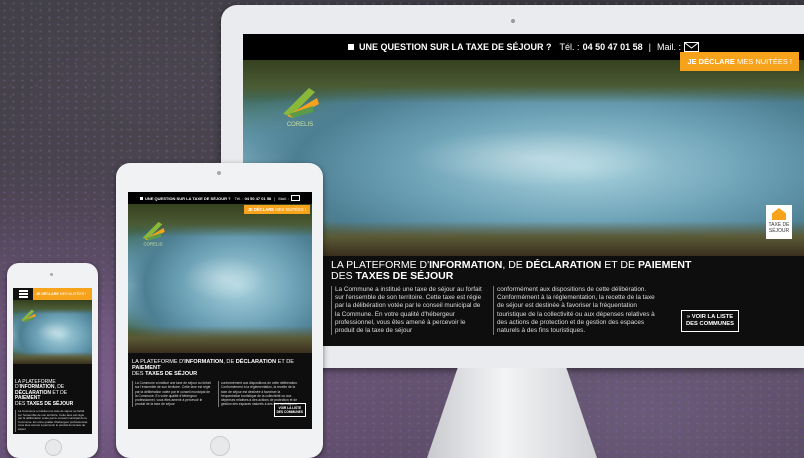 The width and height of the screenshot is (804, 458). Describe the element at coordinates (23, 294) in the screenshot. I see `hamburger-menu-icon` at that location.